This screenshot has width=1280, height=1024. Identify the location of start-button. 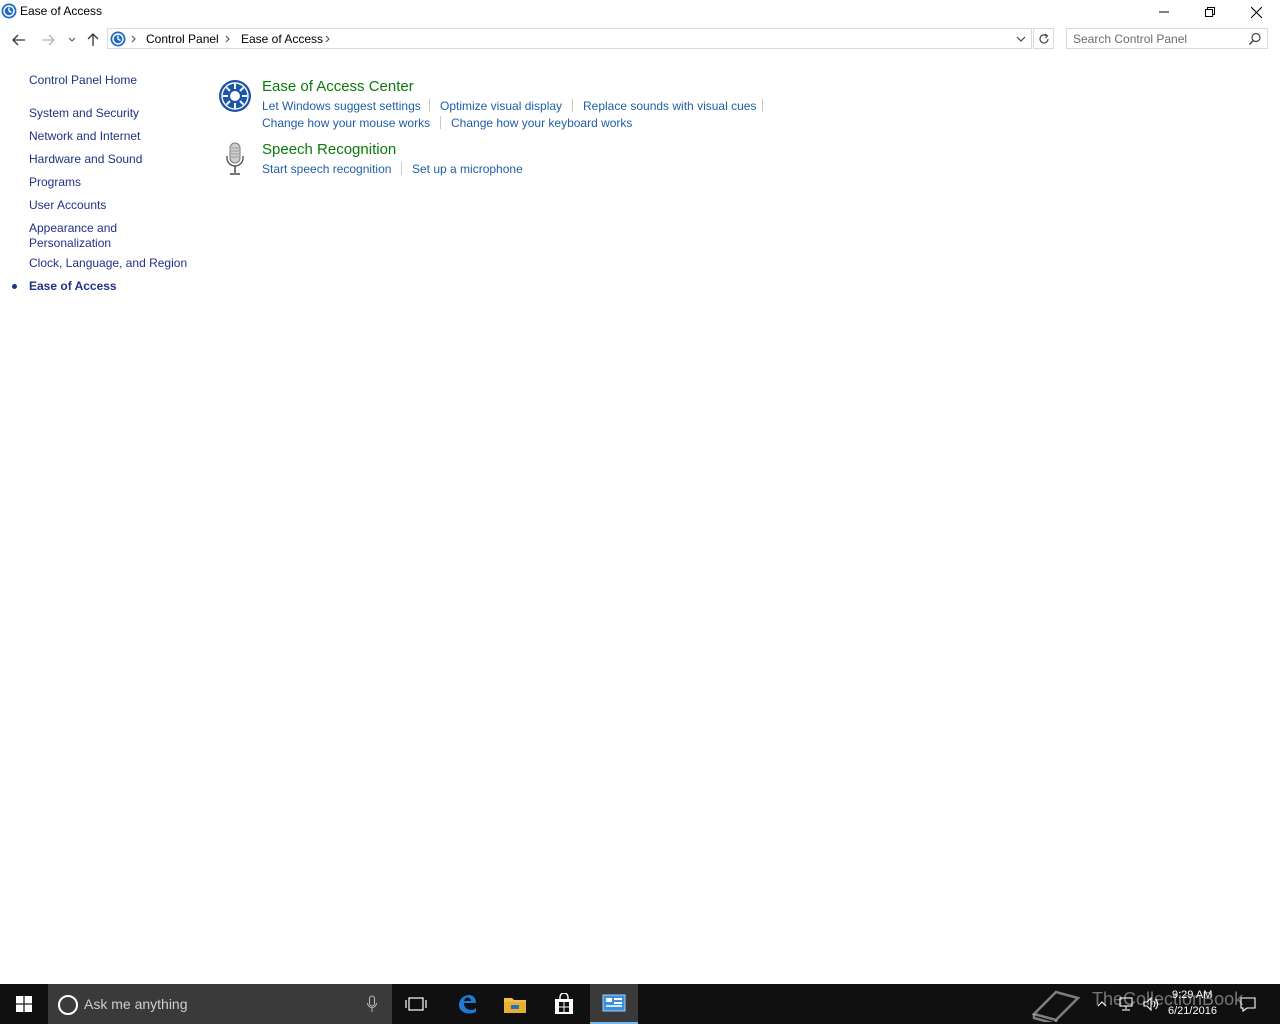
(24, 1004).